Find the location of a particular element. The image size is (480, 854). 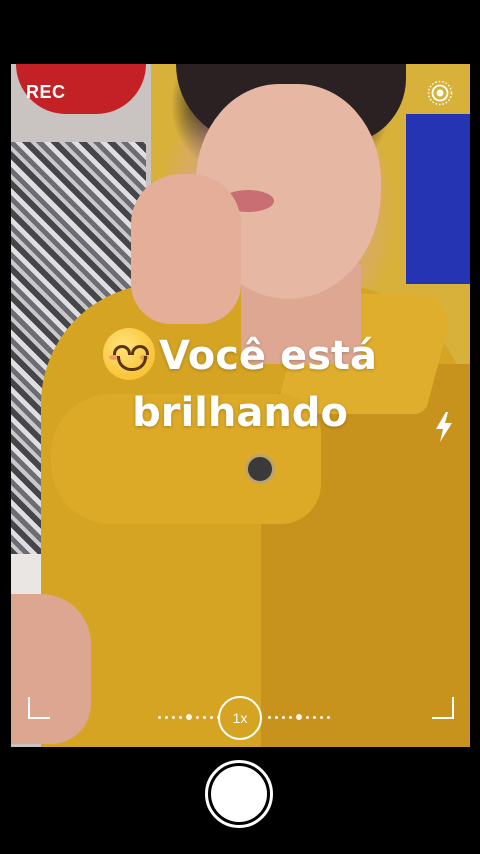

subject-hand-lower is located at coordinates (51, 669).